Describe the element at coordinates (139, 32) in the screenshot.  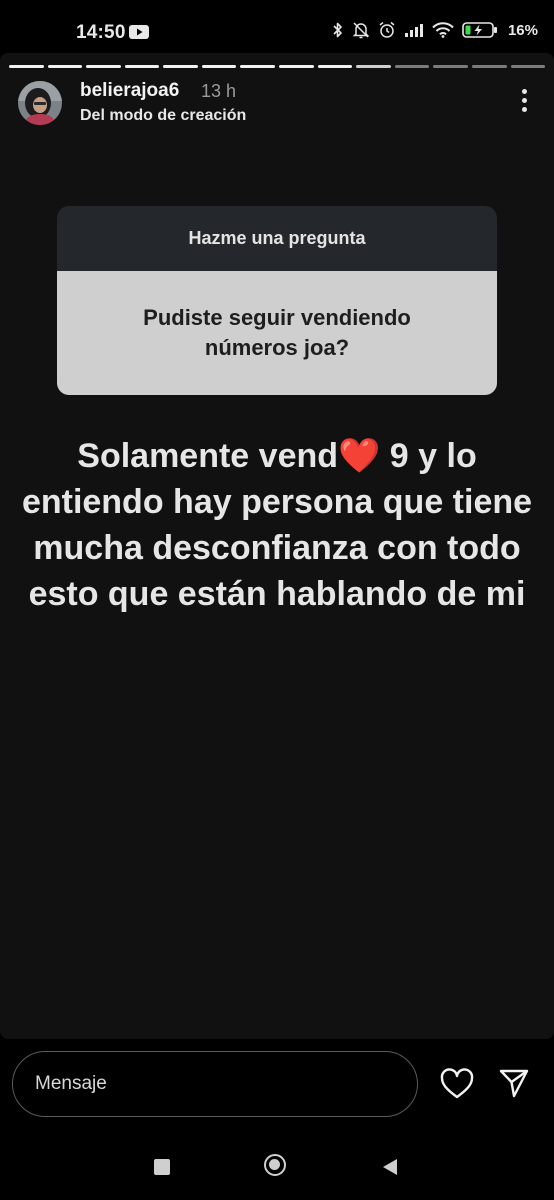
I see `youtube-icon` at that location.